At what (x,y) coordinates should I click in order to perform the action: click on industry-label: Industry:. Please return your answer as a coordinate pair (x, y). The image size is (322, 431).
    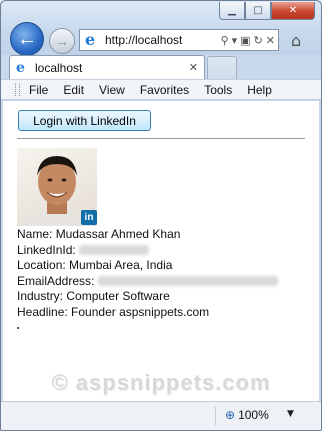
    Looking at the image, I should click on (40, 296).